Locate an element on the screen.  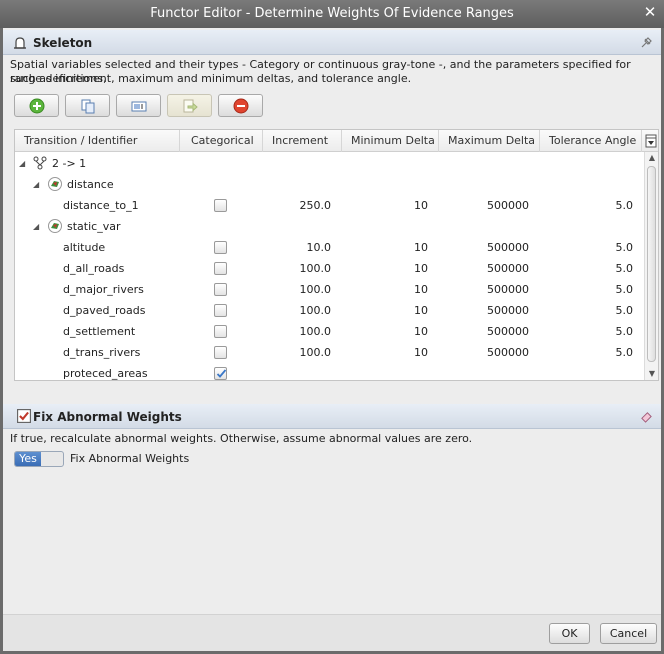
column-header-increment: Increment is located at coordinates (302, 141).